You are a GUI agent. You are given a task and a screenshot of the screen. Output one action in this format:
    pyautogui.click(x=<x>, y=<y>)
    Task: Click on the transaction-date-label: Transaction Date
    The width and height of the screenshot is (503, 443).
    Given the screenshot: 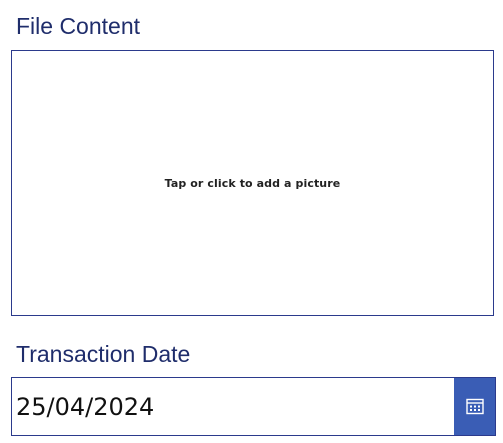 What is the action you would take?
    pyautogui.click(x=103, y=354)
    